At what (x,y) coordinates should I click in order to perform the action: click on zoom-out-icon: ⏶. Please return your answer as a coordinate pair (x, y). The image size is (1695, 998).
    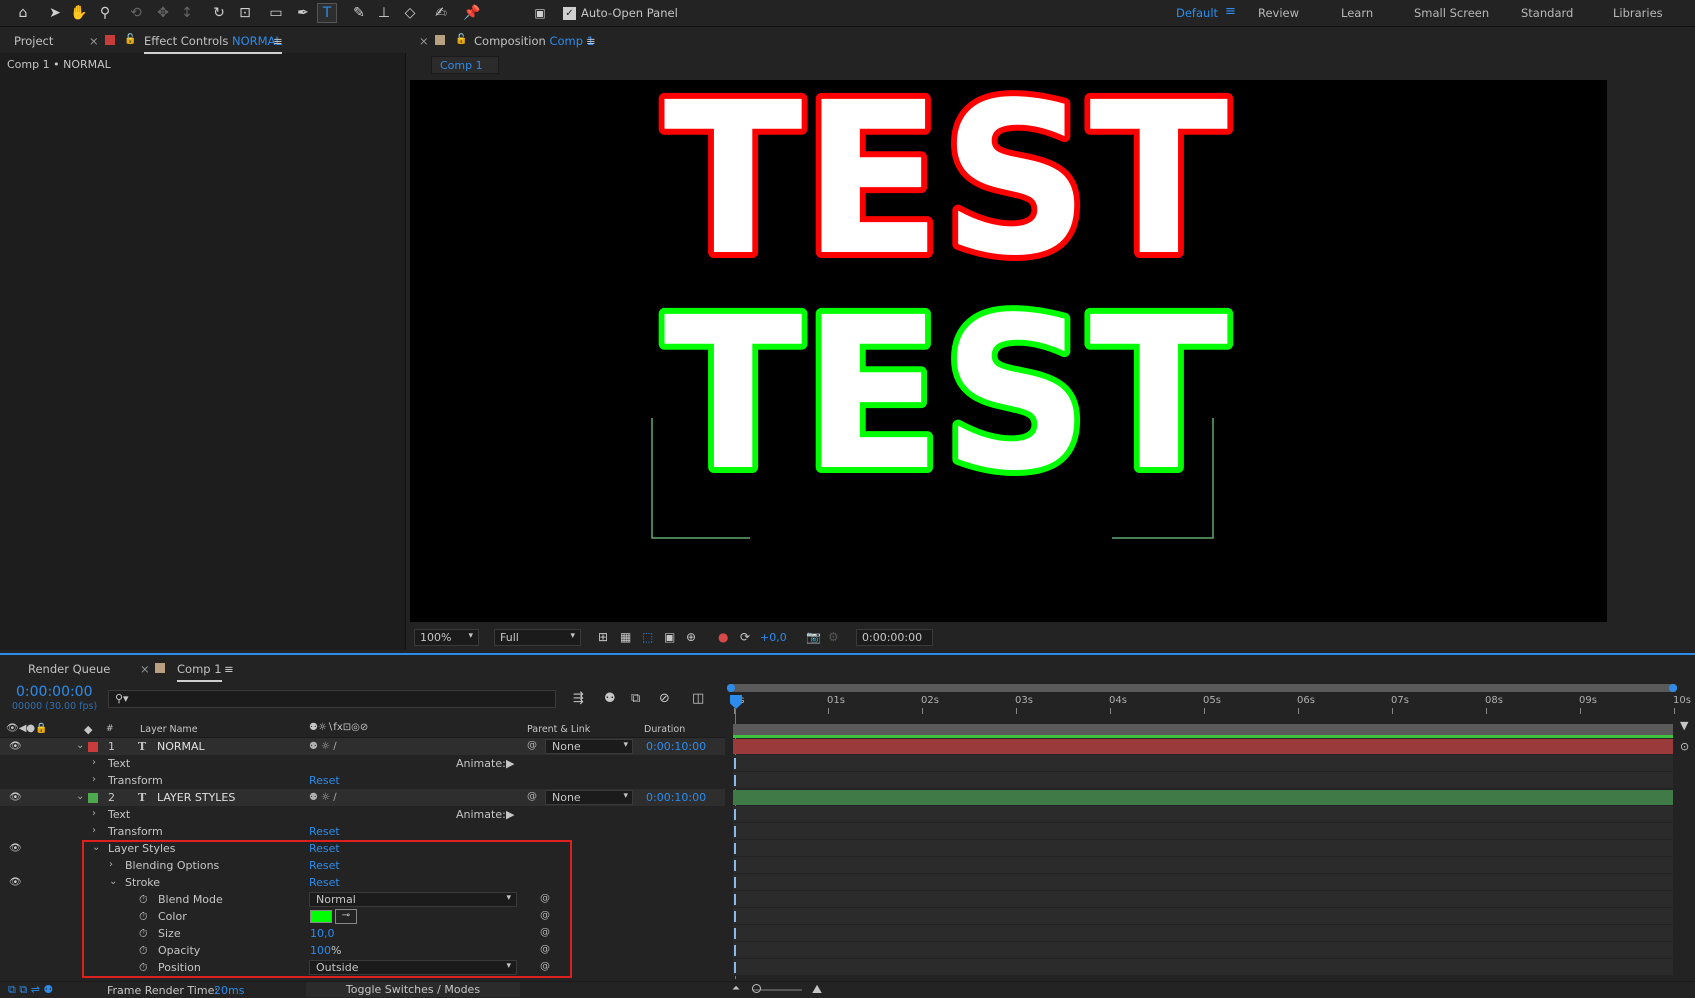
    Looking at the image, I should click on (736, 988).